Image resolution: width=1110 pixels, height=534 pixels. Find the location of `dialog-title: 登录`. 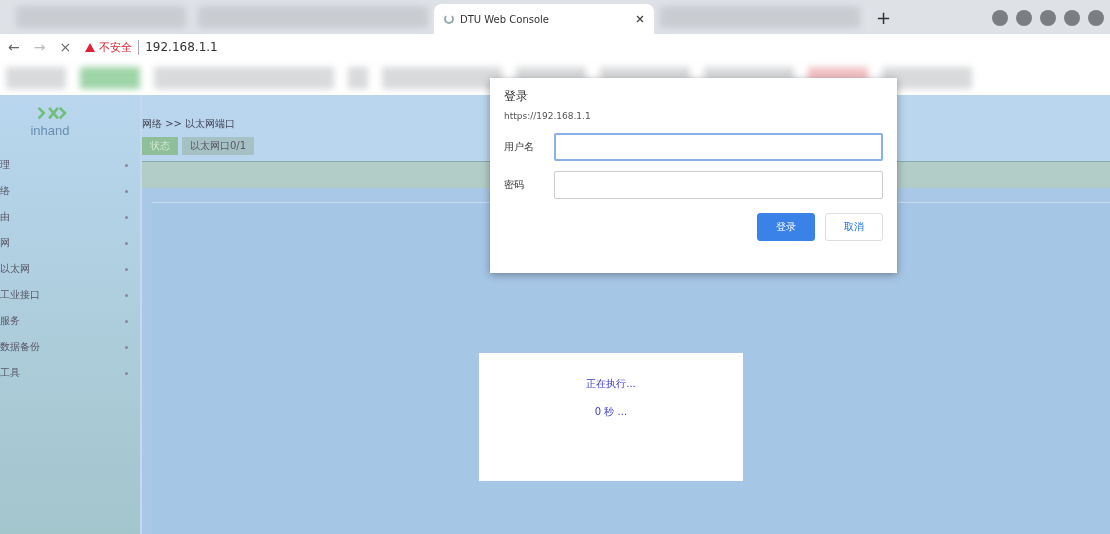

dialog-title: 登录 is located at coordinates (516, 96).